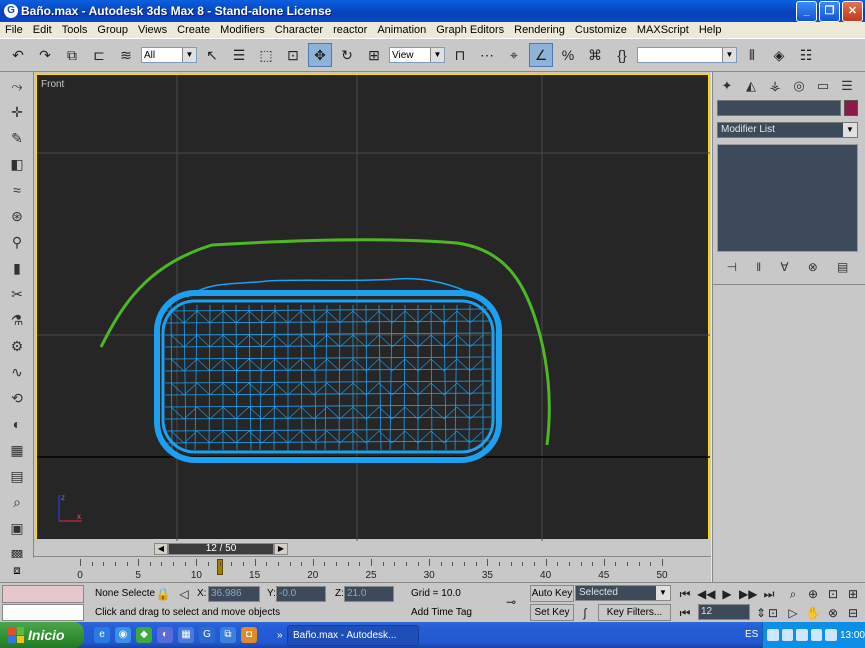 This screenshot has width=865, height=648. Describe the element at coordinates (52, 84) in the screenshot. I see `viewport-label: Front` at that location.